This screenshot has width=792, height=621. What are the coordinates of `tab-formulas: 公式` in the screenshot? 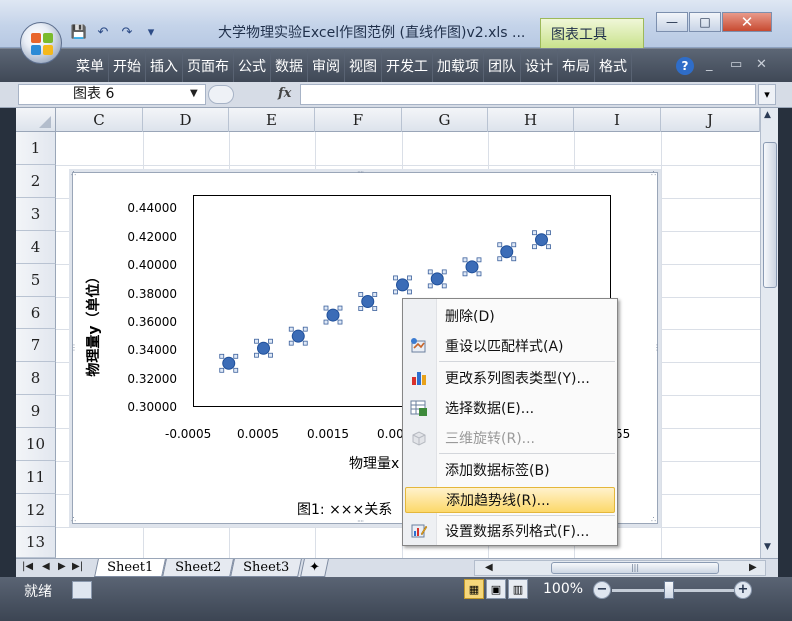 It's located at (252, 66).